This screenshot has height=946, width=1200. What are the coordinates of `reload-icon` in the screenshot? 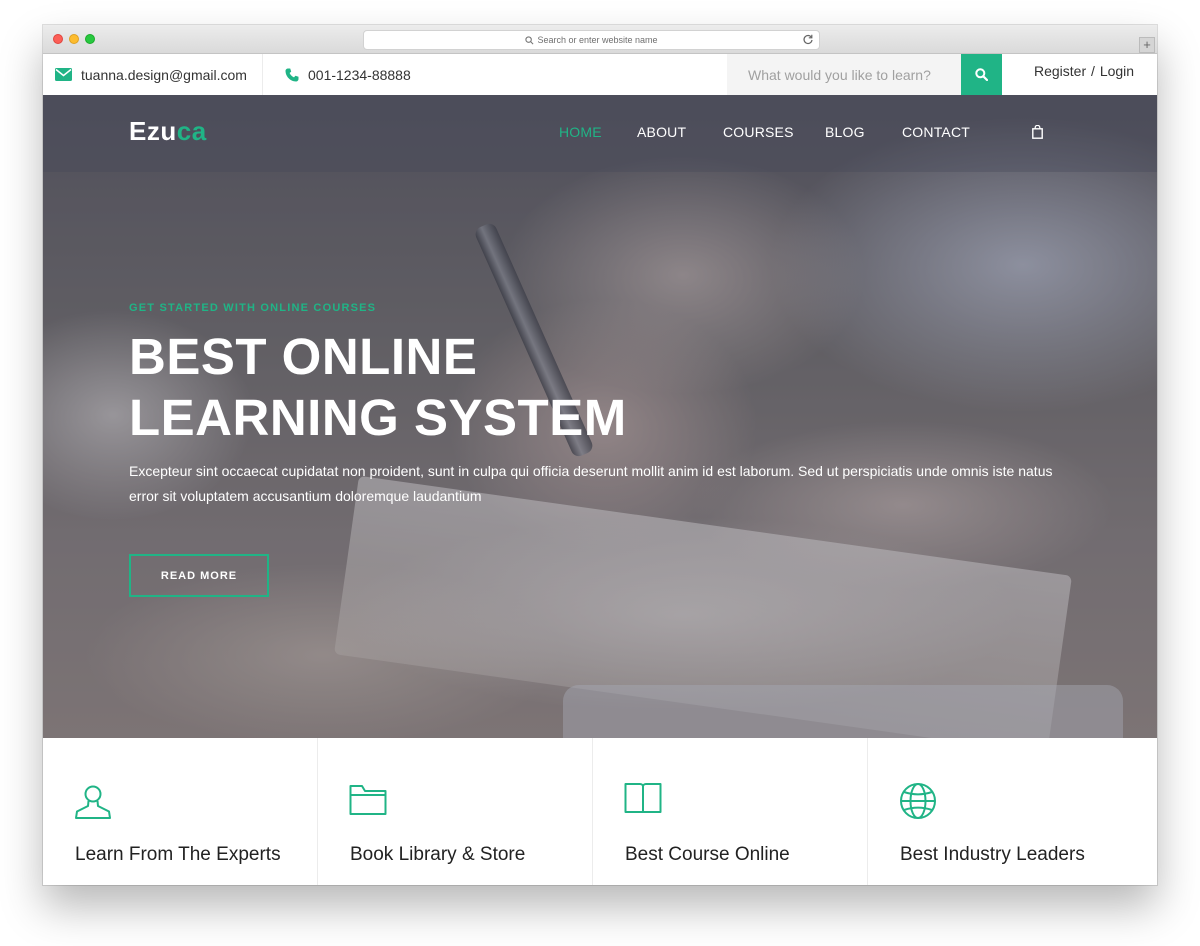 It's located at (808, 39).